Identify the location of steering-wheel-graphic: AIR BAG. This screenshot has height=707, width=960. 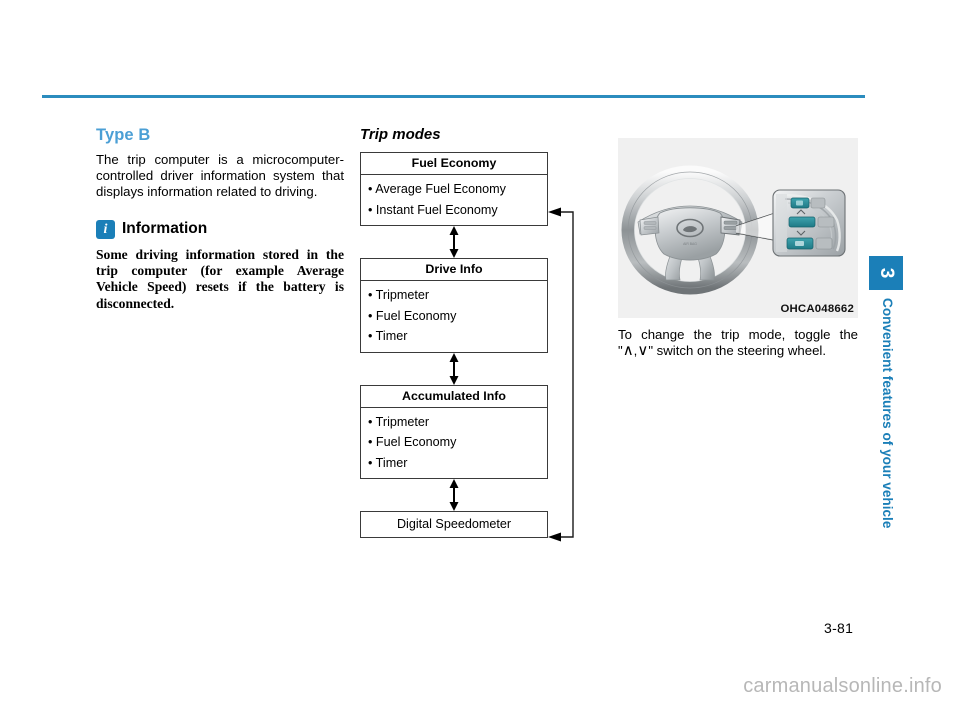
(738, 228).